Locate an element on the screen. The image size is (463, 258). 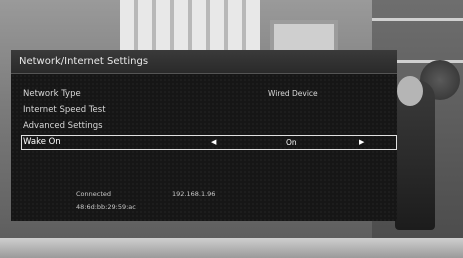
background-person-head is located at coordinates (410, 91).